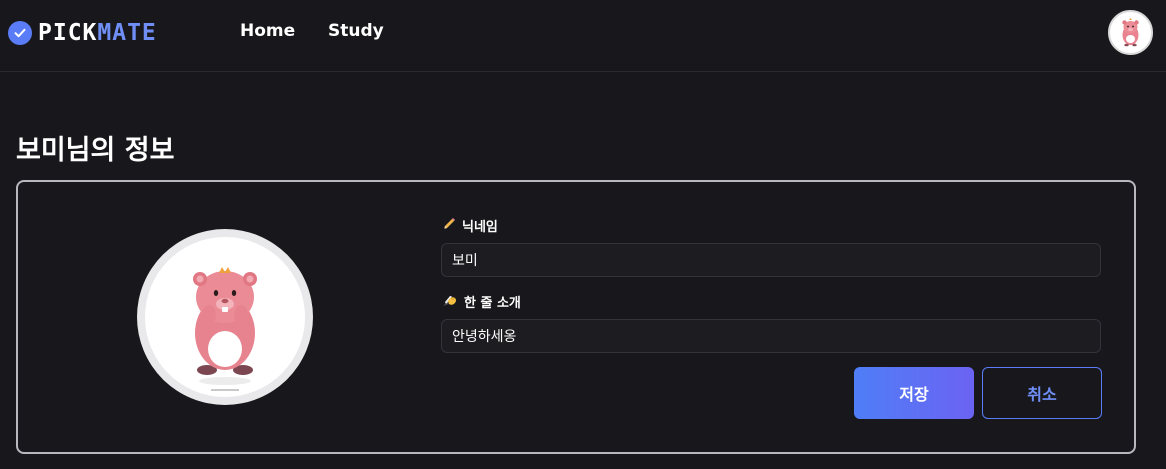  I want to click on nav-link-study: Study, so click(356, 31).